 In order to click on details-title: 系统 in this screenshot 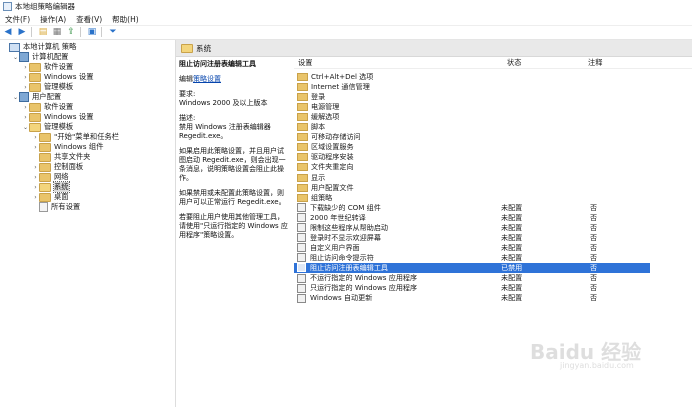, I will do `click(204, 48)`.